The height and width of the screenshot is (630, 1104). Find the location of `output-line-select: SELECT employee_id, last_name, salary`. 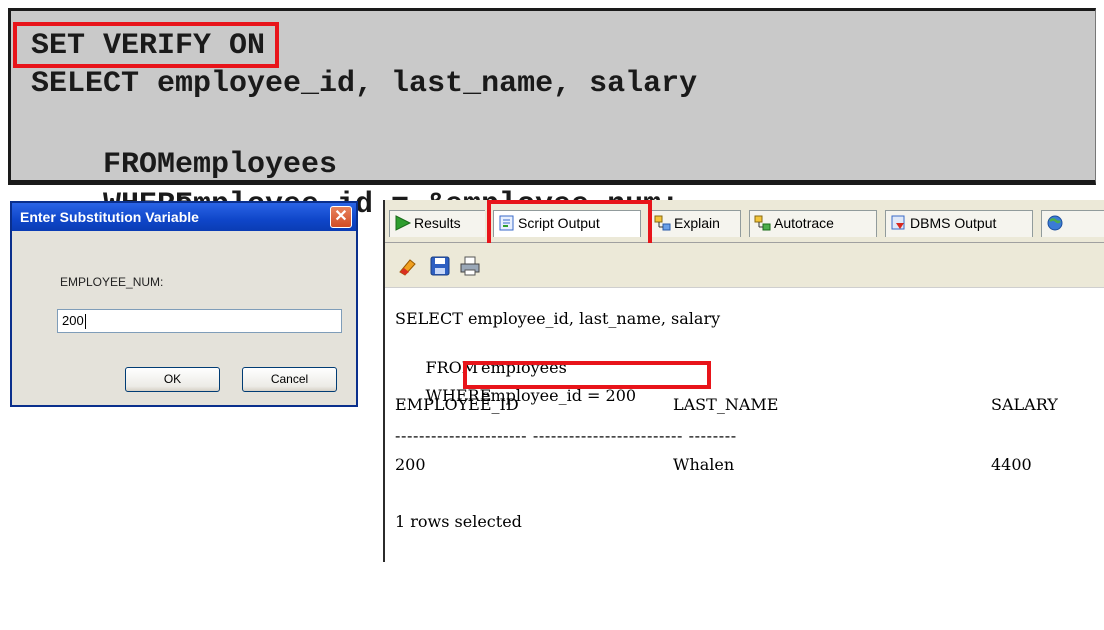

output-line-select: SELECT employee_id, last_name, salary is located at coordinates (558, 318).